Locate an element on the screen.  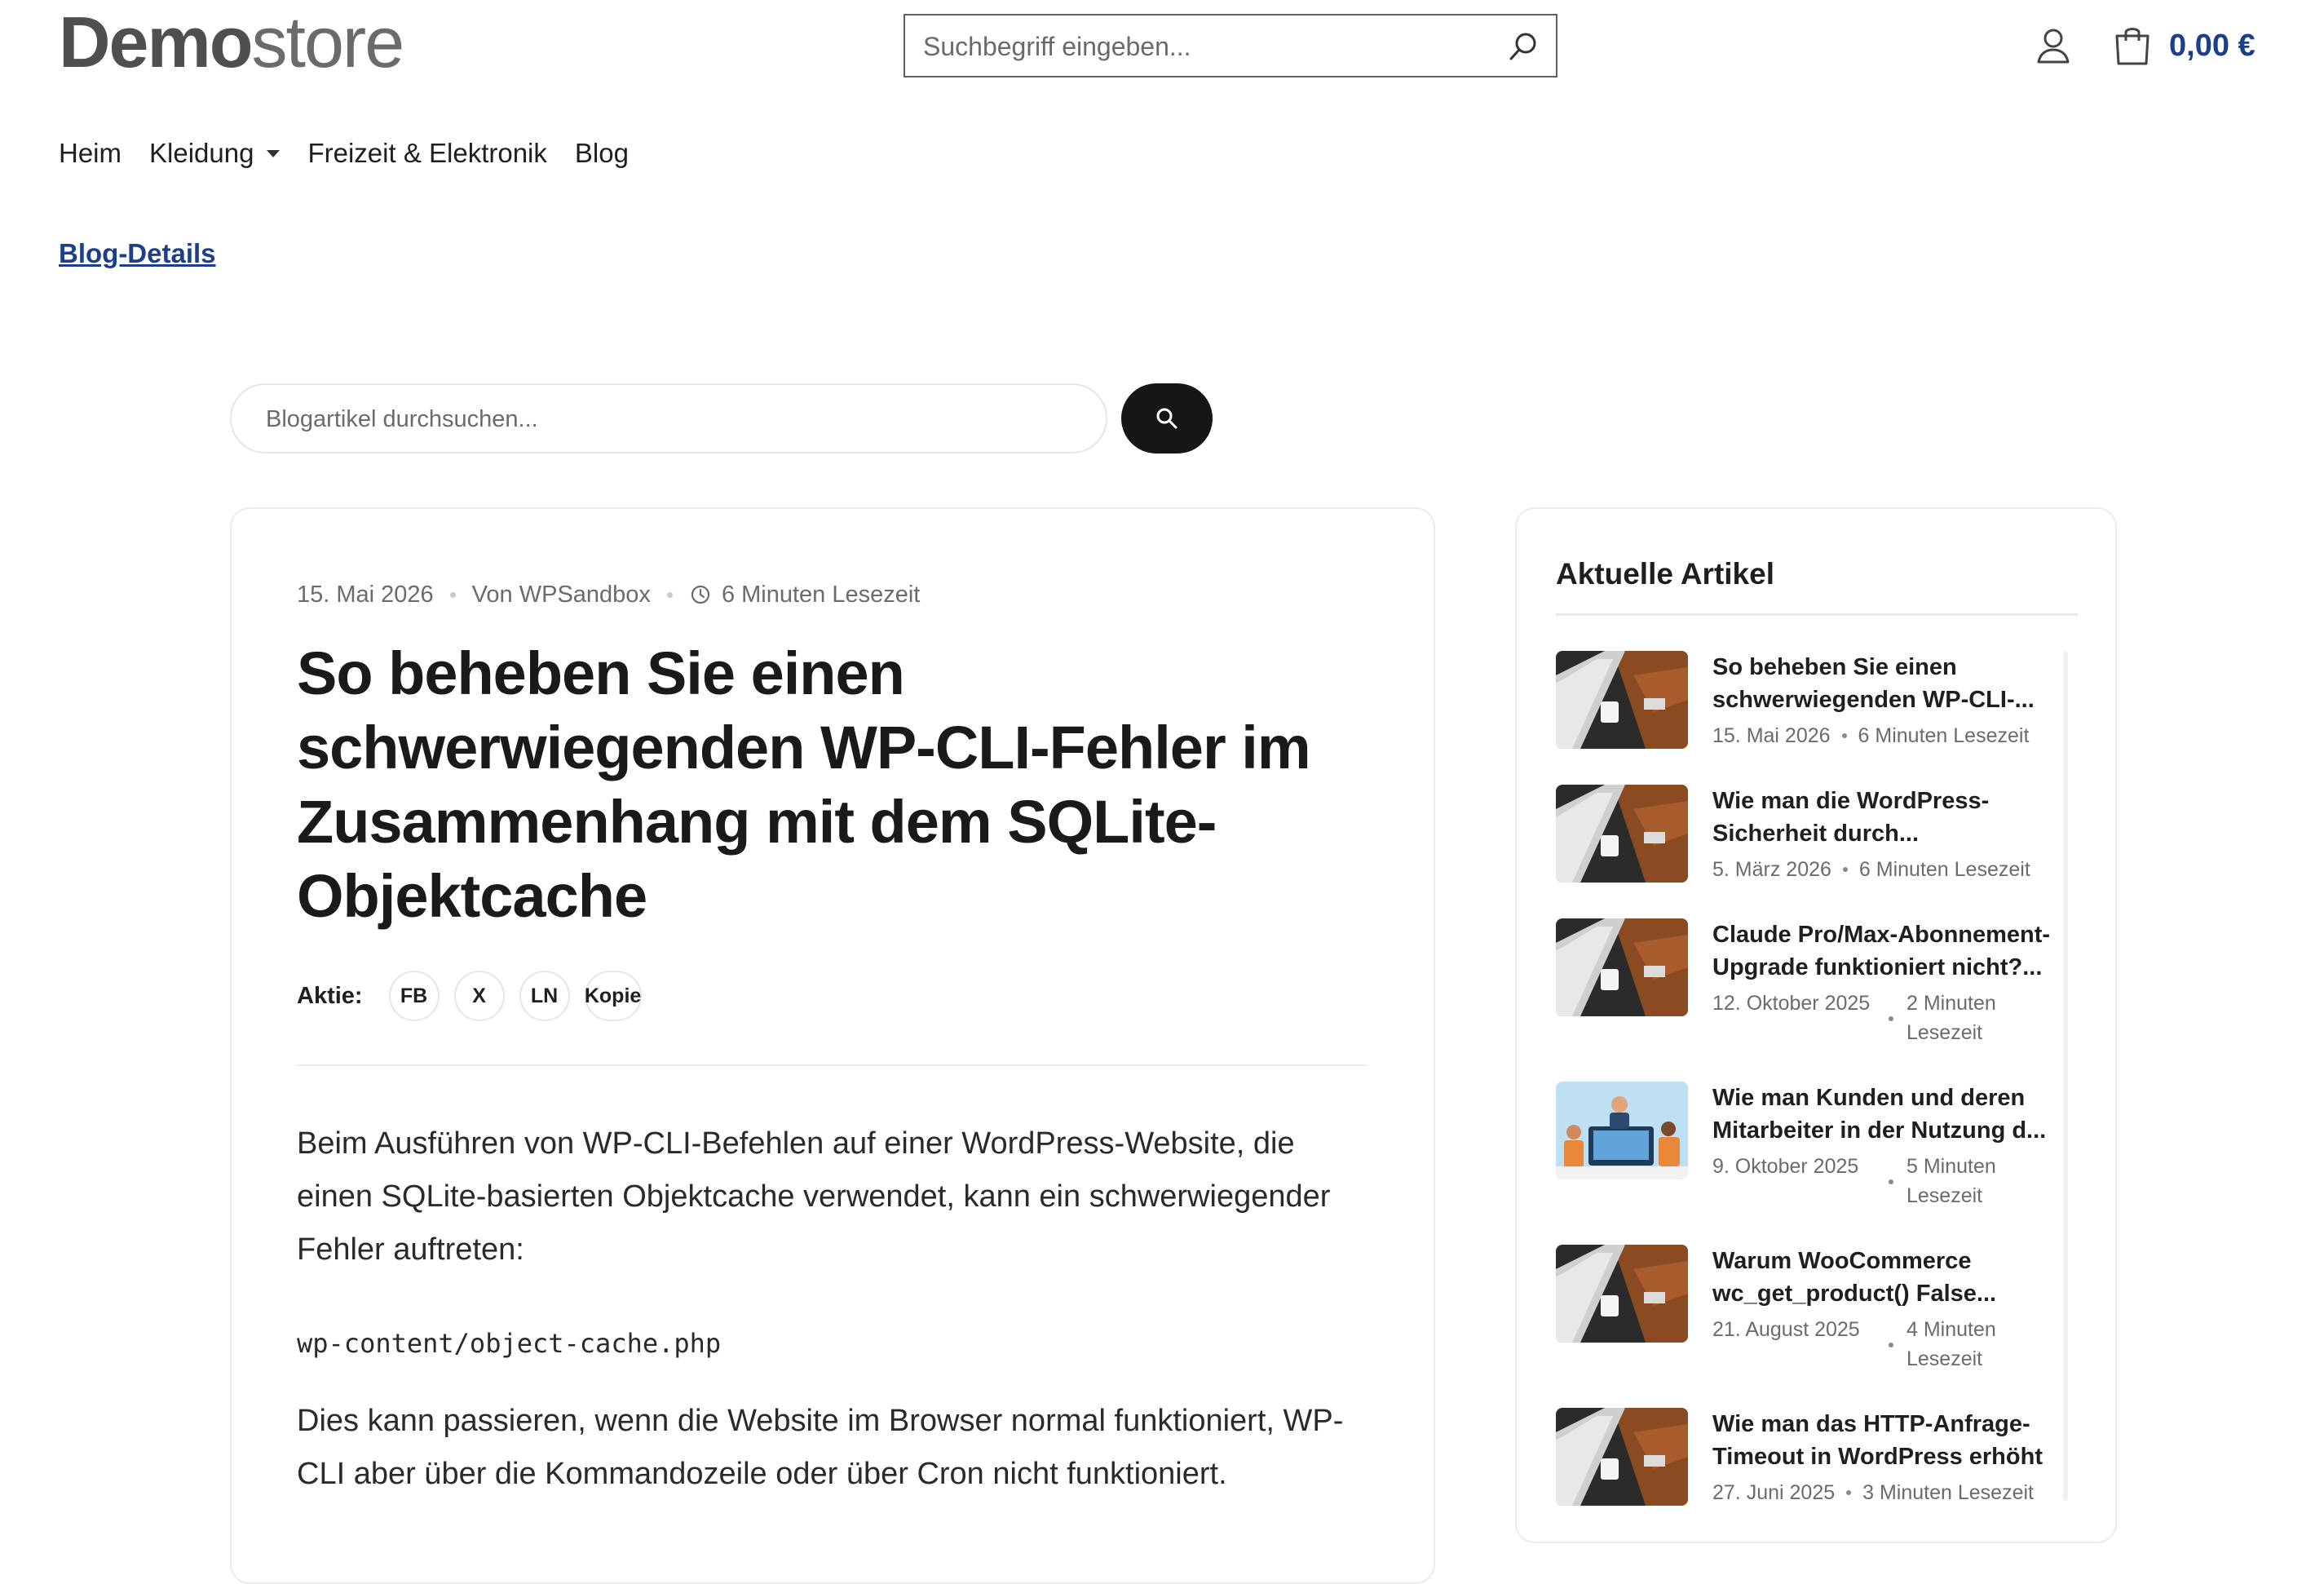
site-search-input is located at coordinates (1208, 46).